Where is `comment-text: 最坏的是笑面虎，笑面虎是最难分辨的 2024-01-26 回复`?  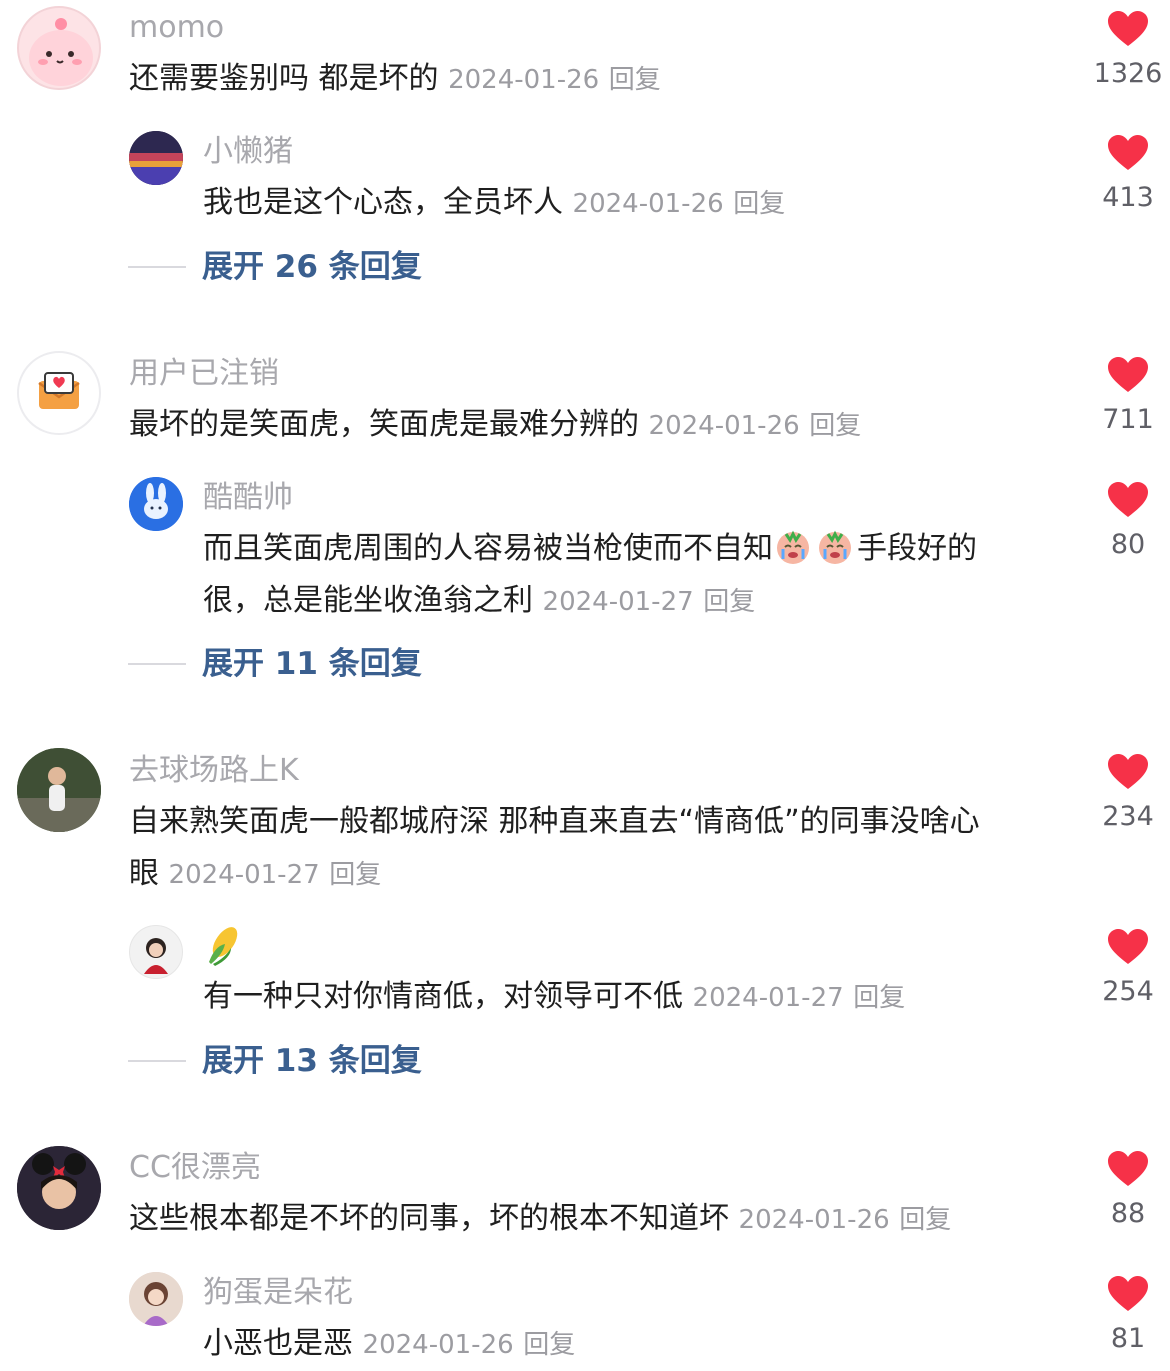
comment-text: 最坏的是笑面虎，笑面虎是最难分辨的 2024-01-26 回复 is located at coordinates (495, 425).